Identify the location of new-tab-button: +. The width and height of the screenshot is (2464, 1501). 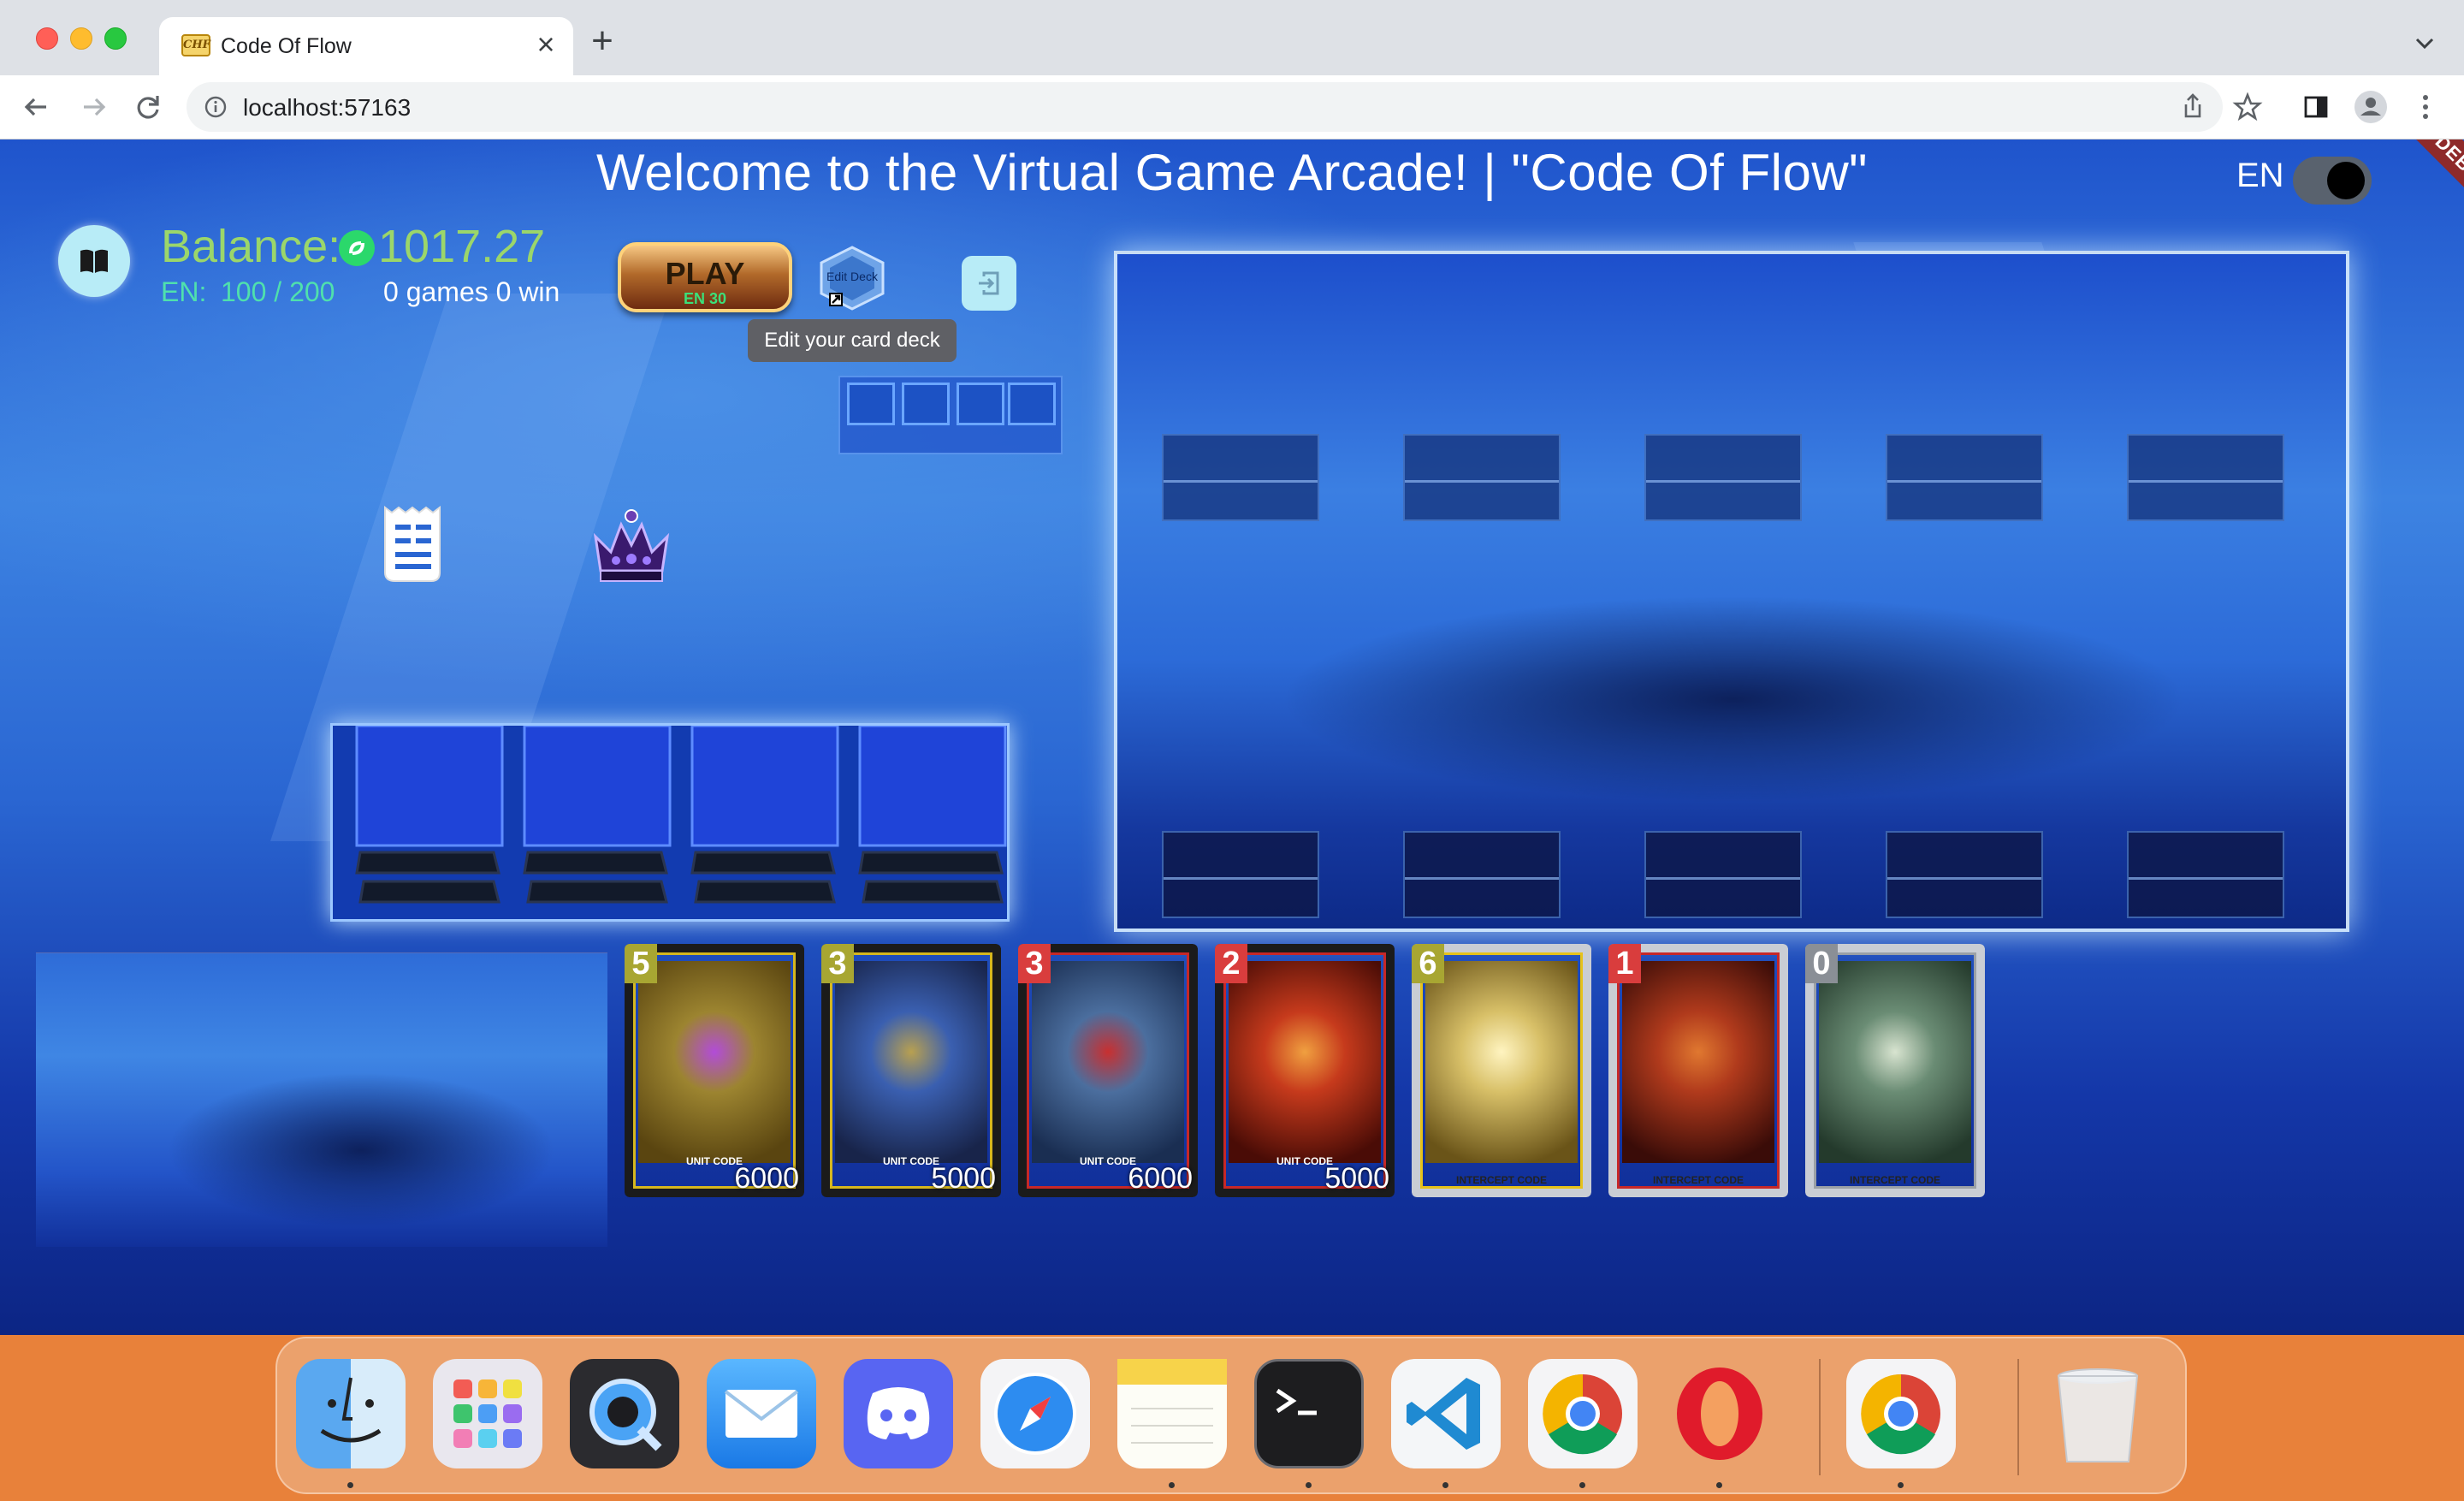
(602, 41).